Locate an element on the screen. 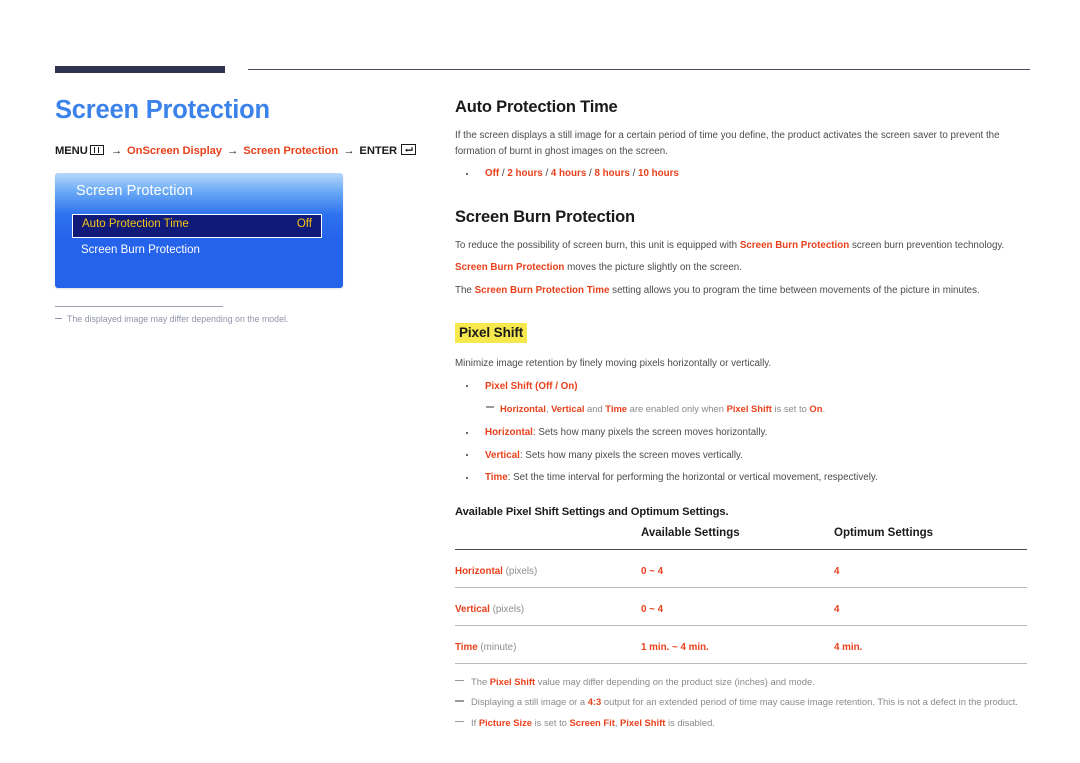 This screenshot has height=763, width=1080. table-cell-label: Horizontal (pixels) is located at coordinates (496, 571).